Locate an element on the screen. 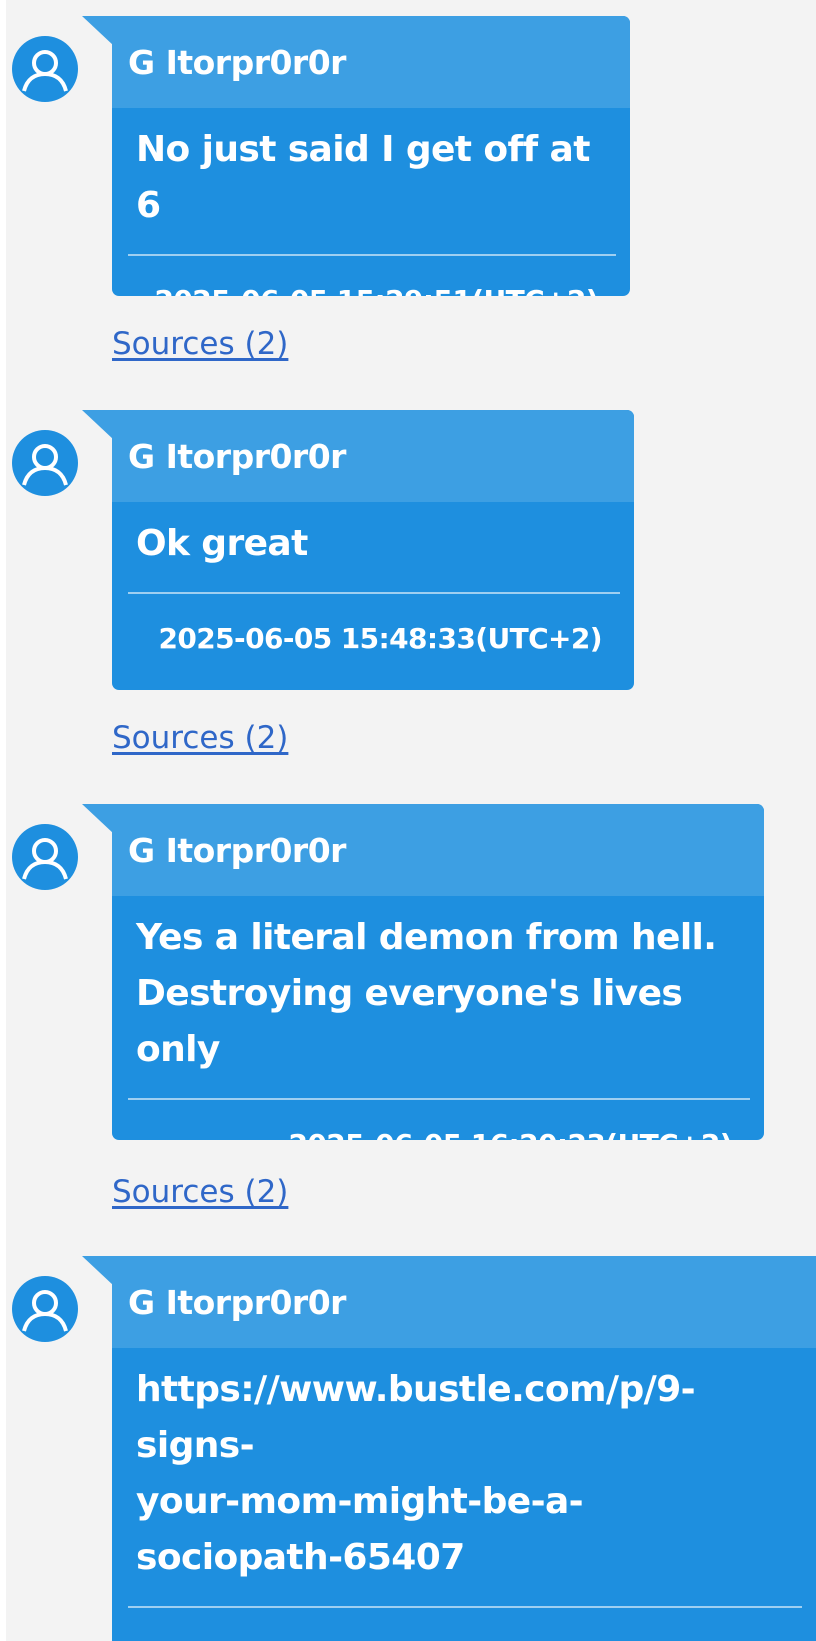  message-timestamp: 2025-06-05 16:44:01(UTC+2) is located at coordinates (464, 1624).